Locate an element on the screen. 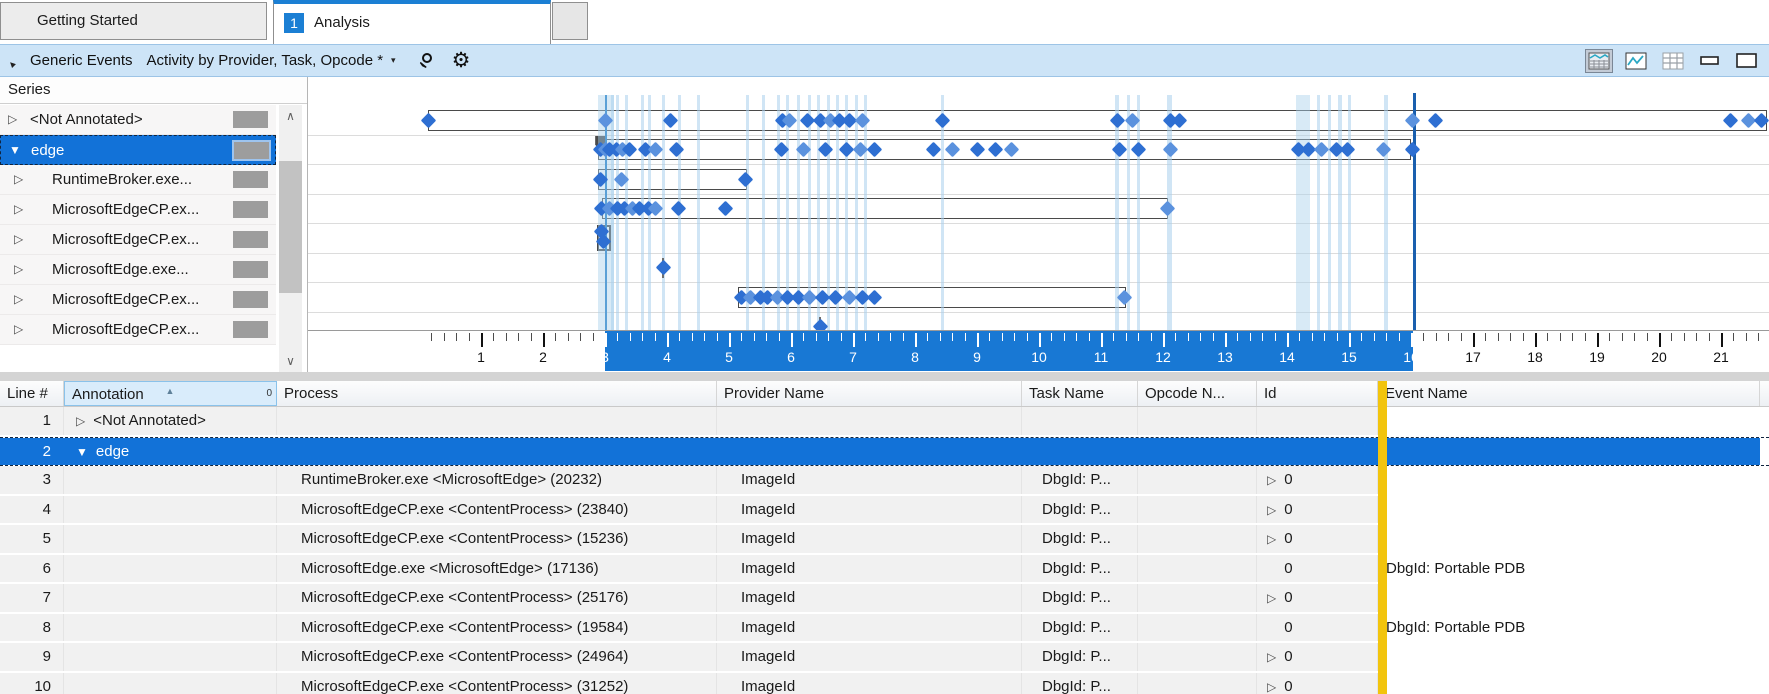  gear-icon: ⚙ is located at coordinates (461, 60).